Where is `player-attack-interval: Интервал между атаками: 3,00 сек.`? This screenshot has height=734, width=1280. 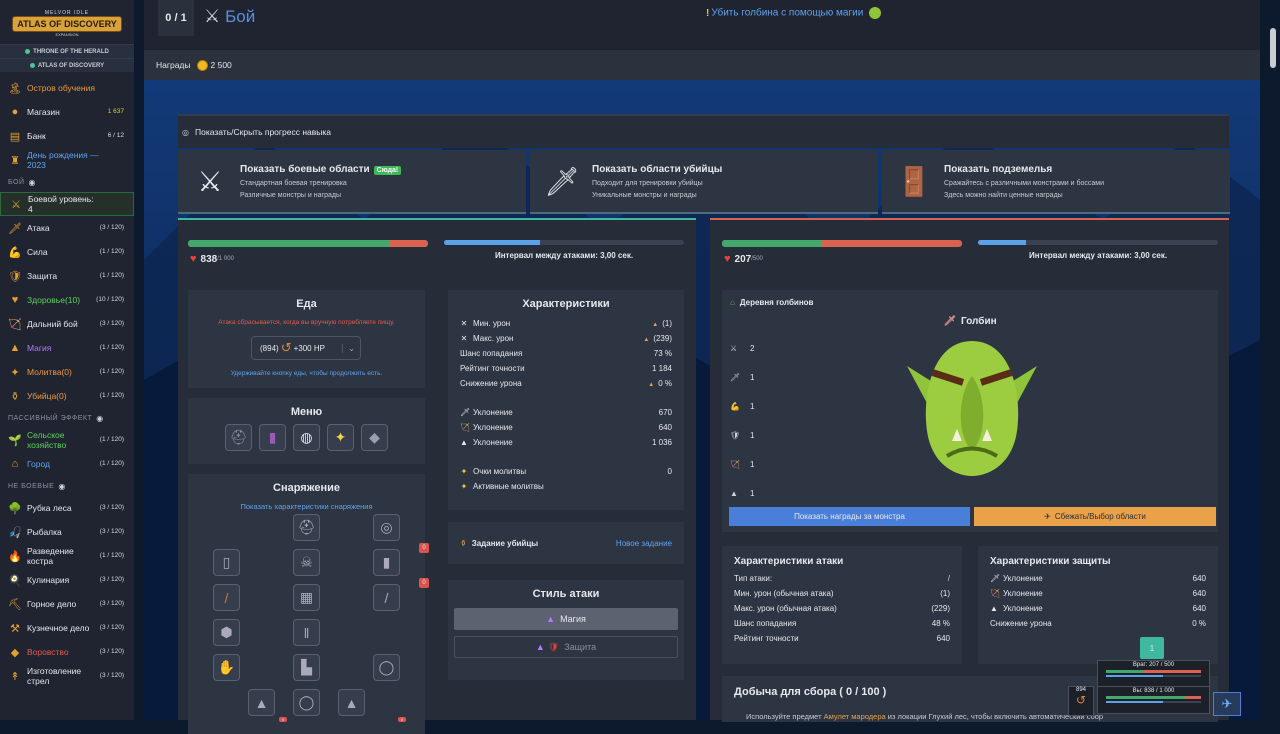
player-attack-interval: Интервал между атаками: 3,00 сек. is located at coordinates (564, 255).